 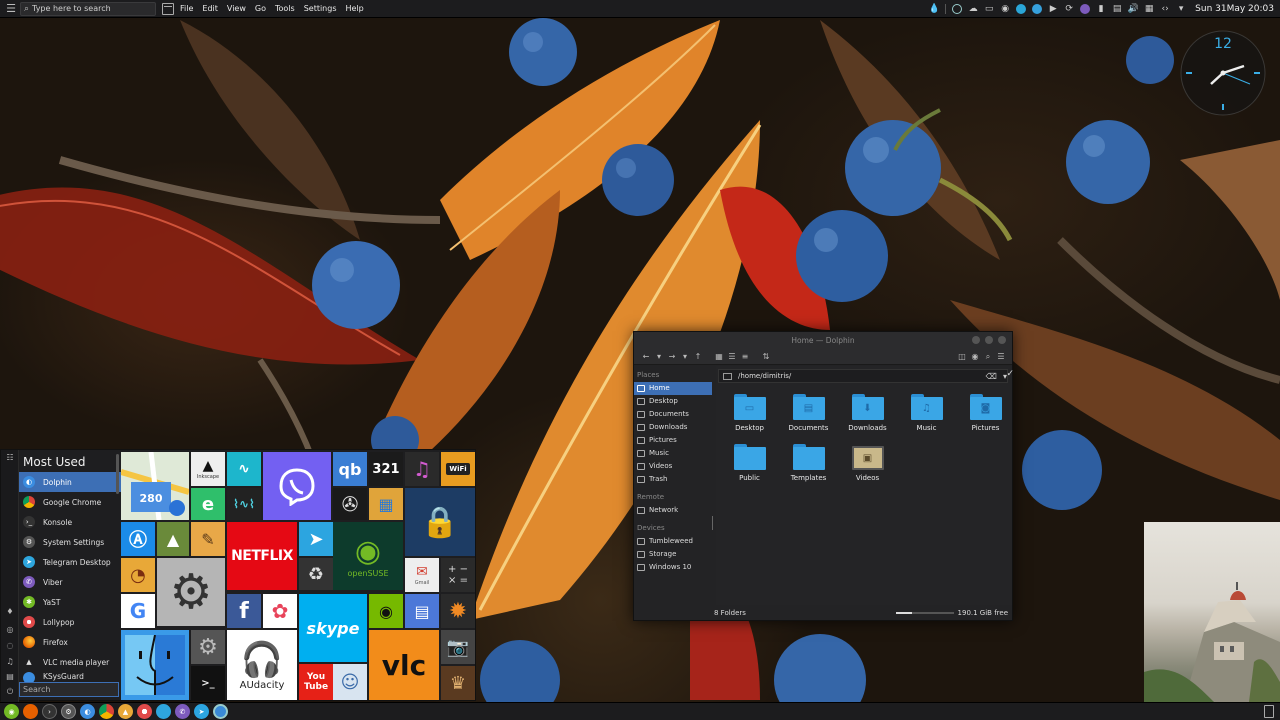 What do you see at coordinates (975, 357) in the screenshot?
I see `preview-icon: ◉` at bounding box center [975, 357].